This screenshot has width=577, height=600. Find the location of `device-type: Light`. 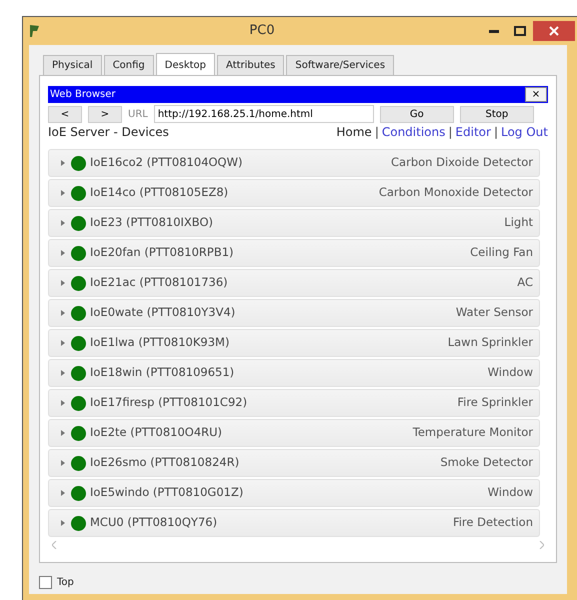

device-type: Light is located at coordinates (518, 223).